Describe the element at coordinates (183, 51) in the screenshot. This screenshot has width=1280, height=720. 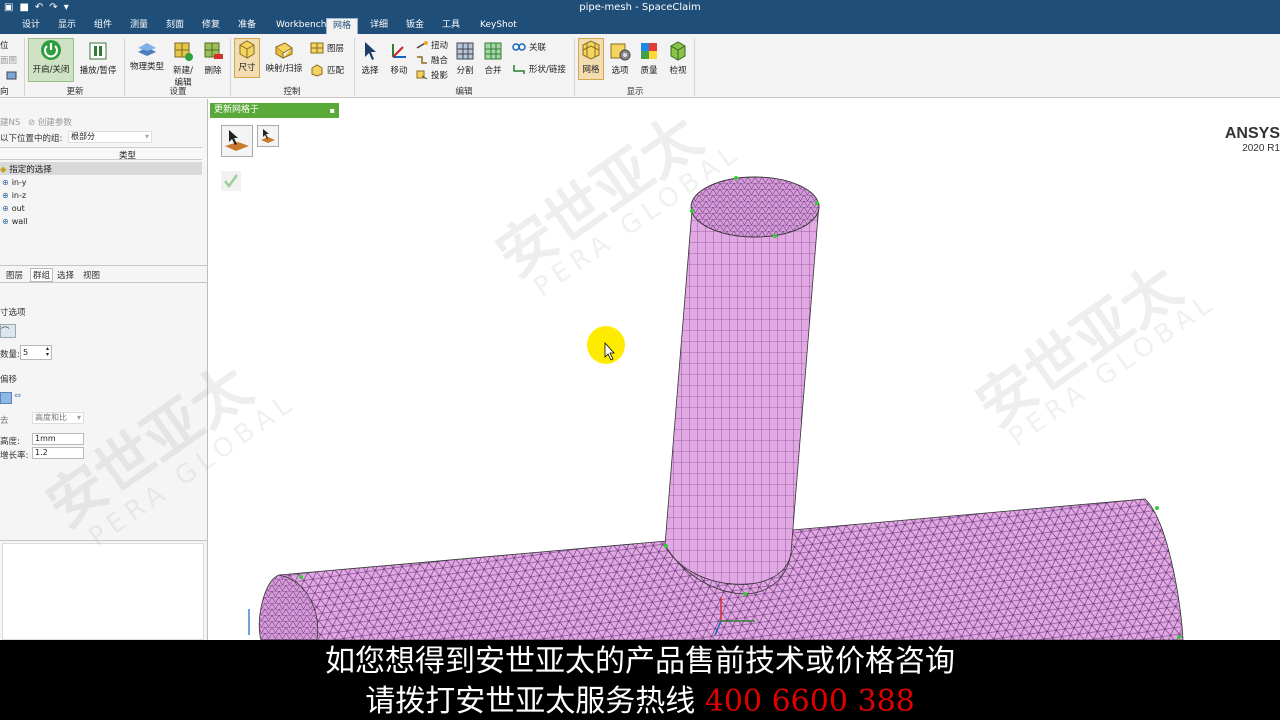
I see `new-mesh-icon` at that location.